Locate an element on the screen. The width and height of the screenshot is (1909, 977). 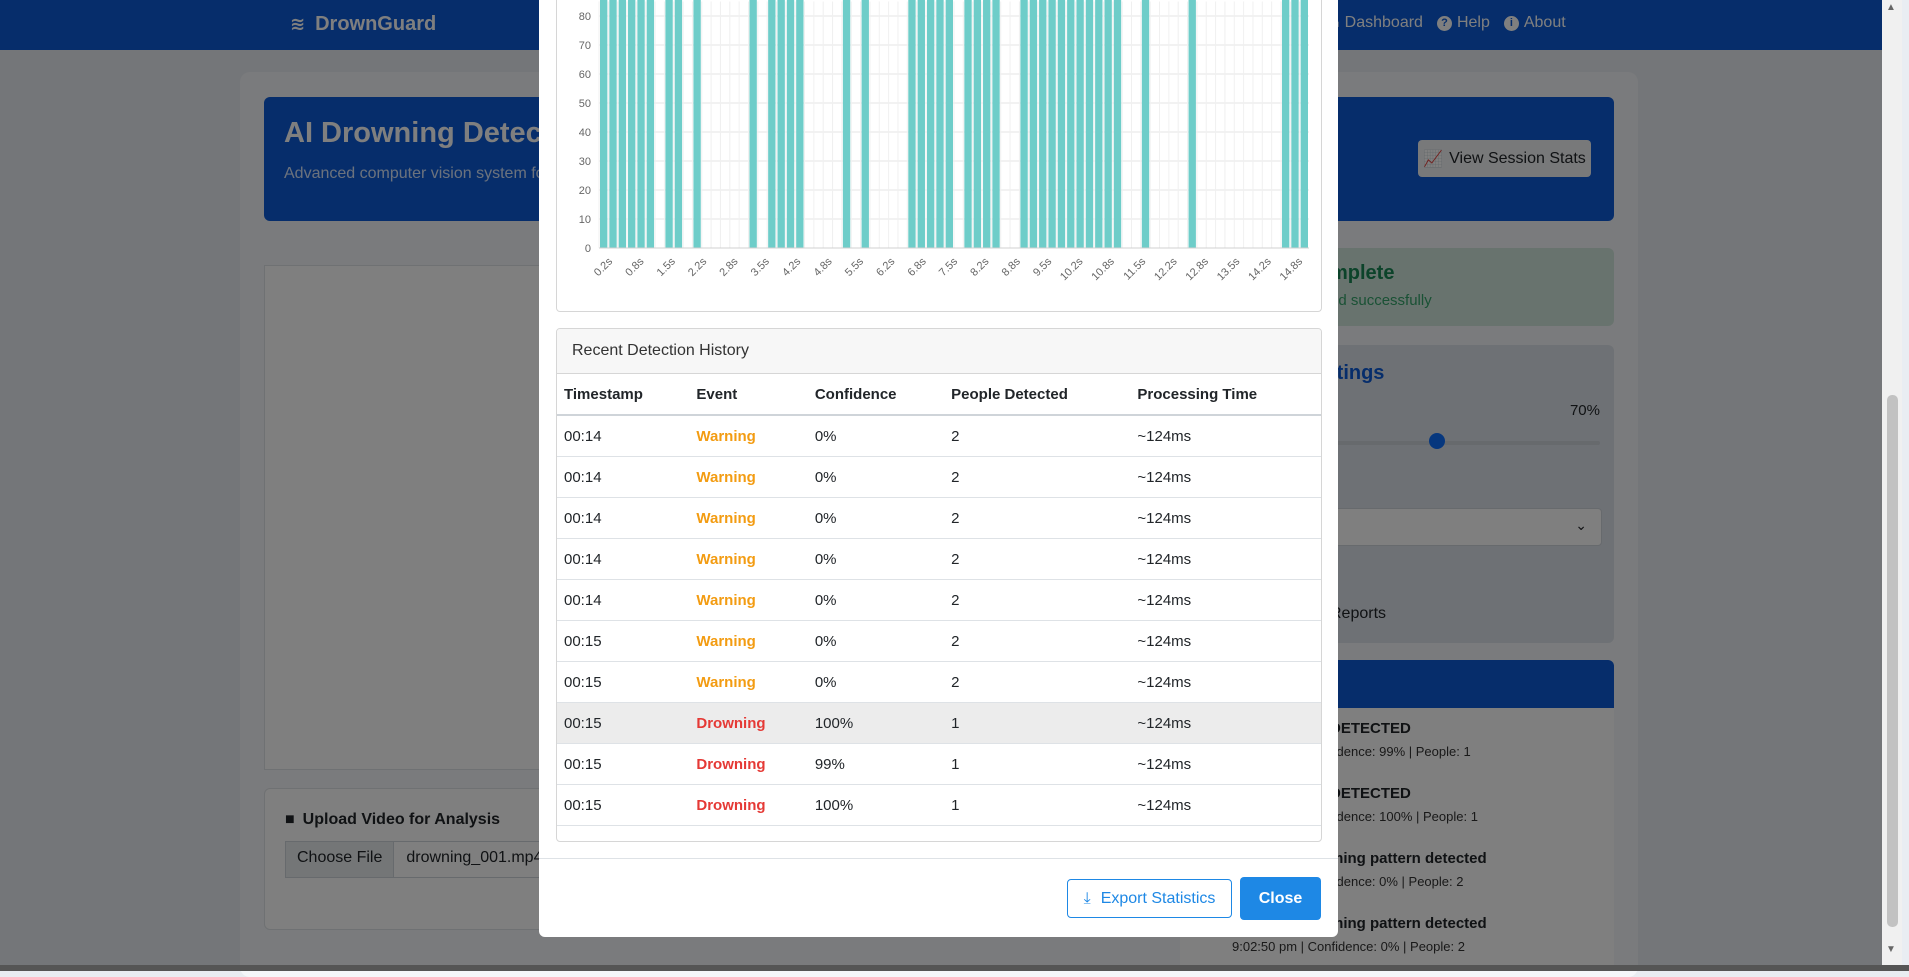
scrollbar-thumb is located at coordinates (1892, 661).